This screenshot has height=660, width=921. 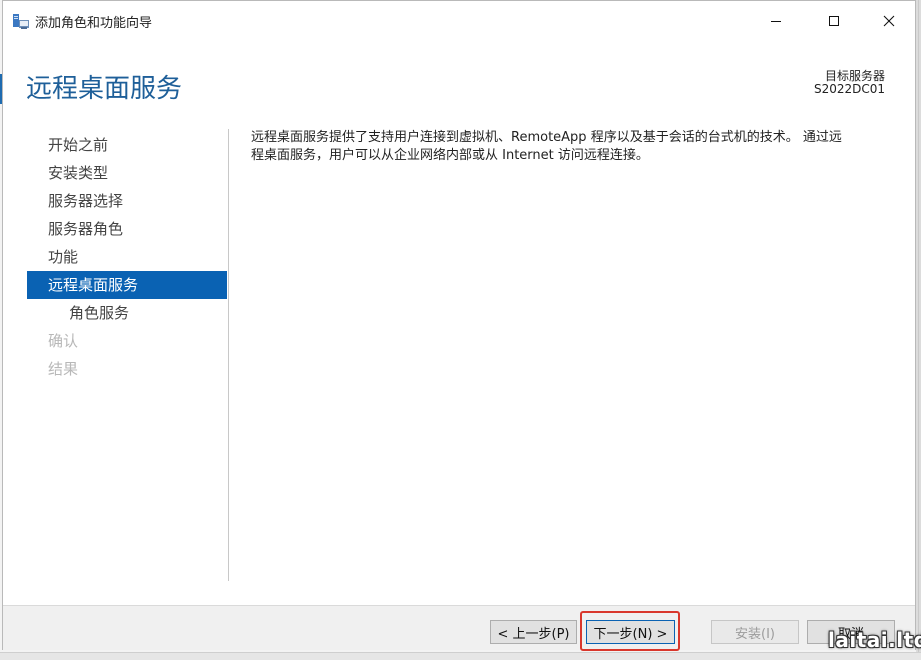 What do you see at coordinates (127, 285) in the screenshot?
I see `nav-item-remote-desktop-services: 远程桌面服务` at bounding box center [127, 285].